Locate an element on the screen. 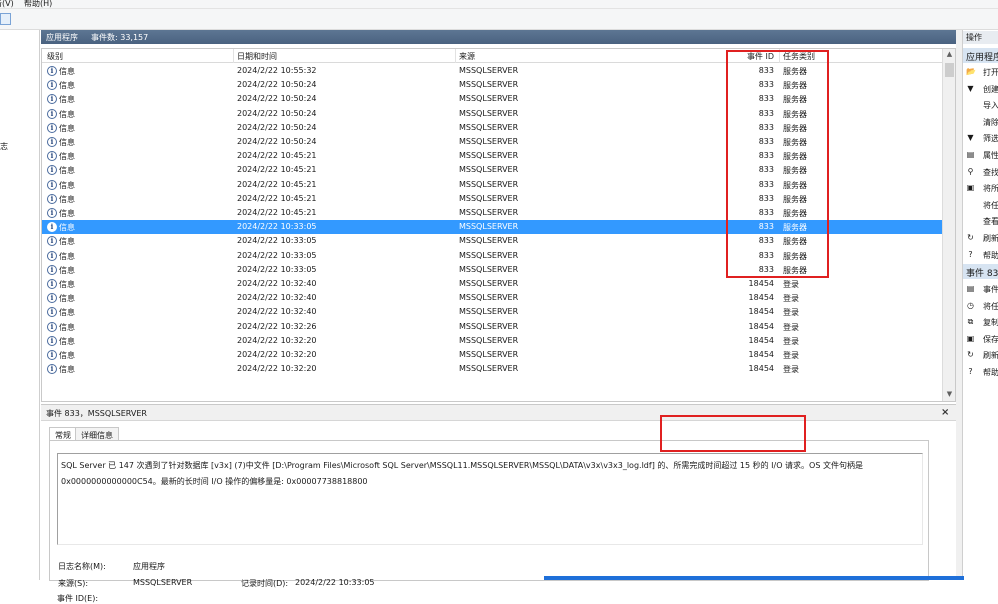 This screenshot has width=998, height=604. scroll-down-icon: ▼ is located at coordinates (949, 395).